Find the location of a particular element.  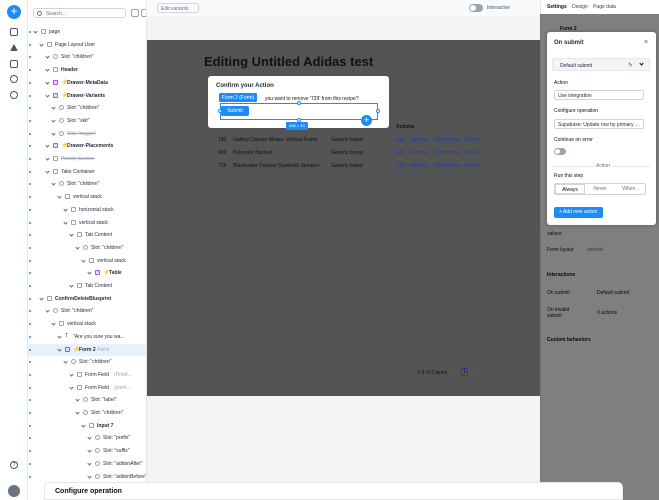

submit-button: Submit is located at coordinates (235, 111).